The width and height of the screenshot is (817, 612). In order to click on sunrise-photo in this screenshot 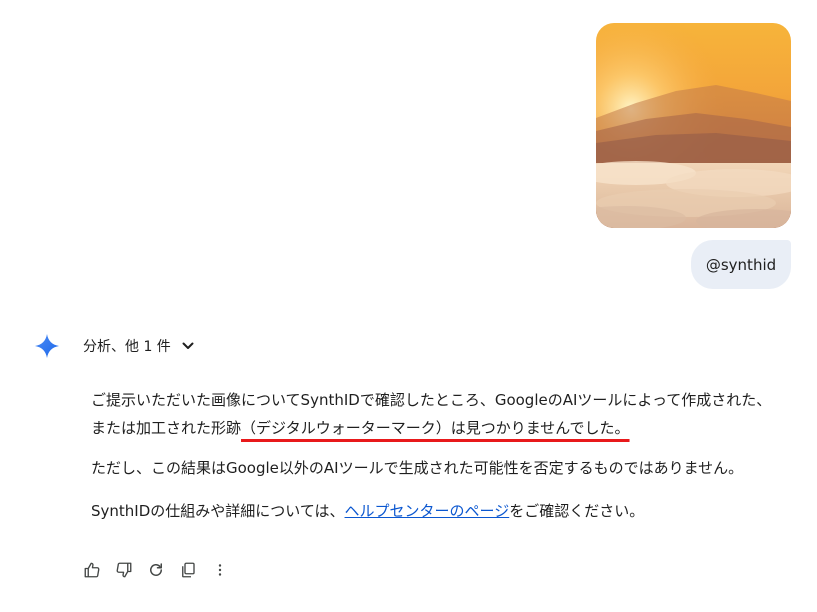, I will do `click(693, 125)`.